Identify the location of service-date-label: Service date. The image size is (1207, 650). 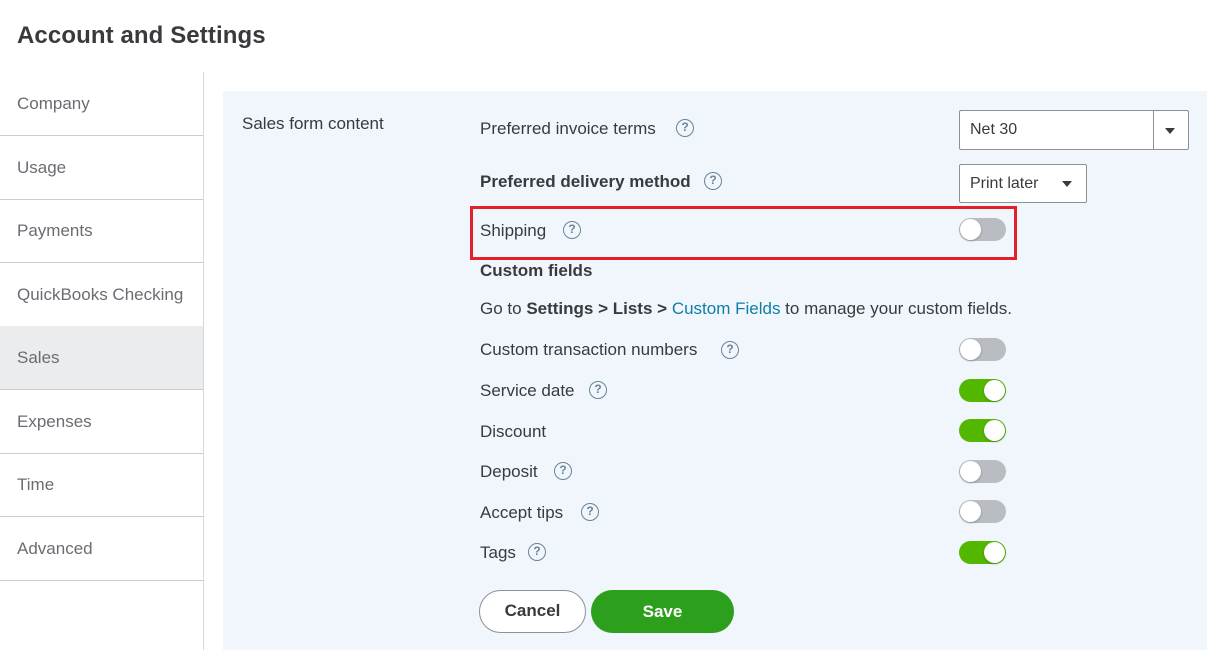
(527, 390).